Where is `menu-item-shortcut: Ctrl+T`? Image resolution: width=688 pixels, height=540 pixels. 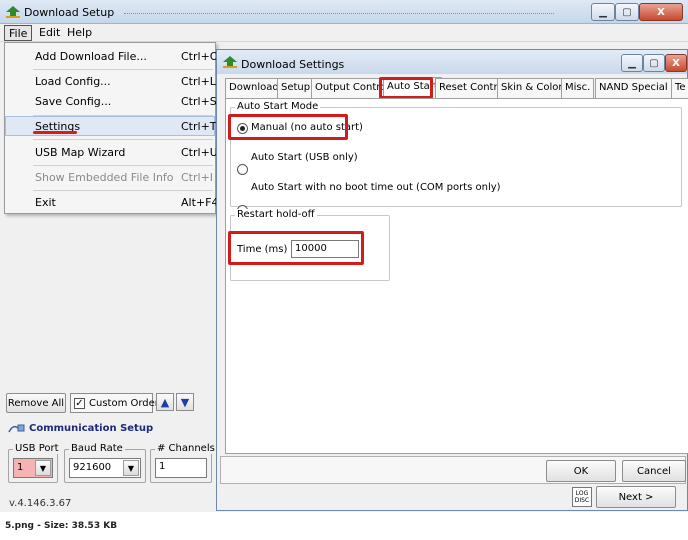
menu-item-shortcut: Ctrl+T is located at coordinates (199, 126).